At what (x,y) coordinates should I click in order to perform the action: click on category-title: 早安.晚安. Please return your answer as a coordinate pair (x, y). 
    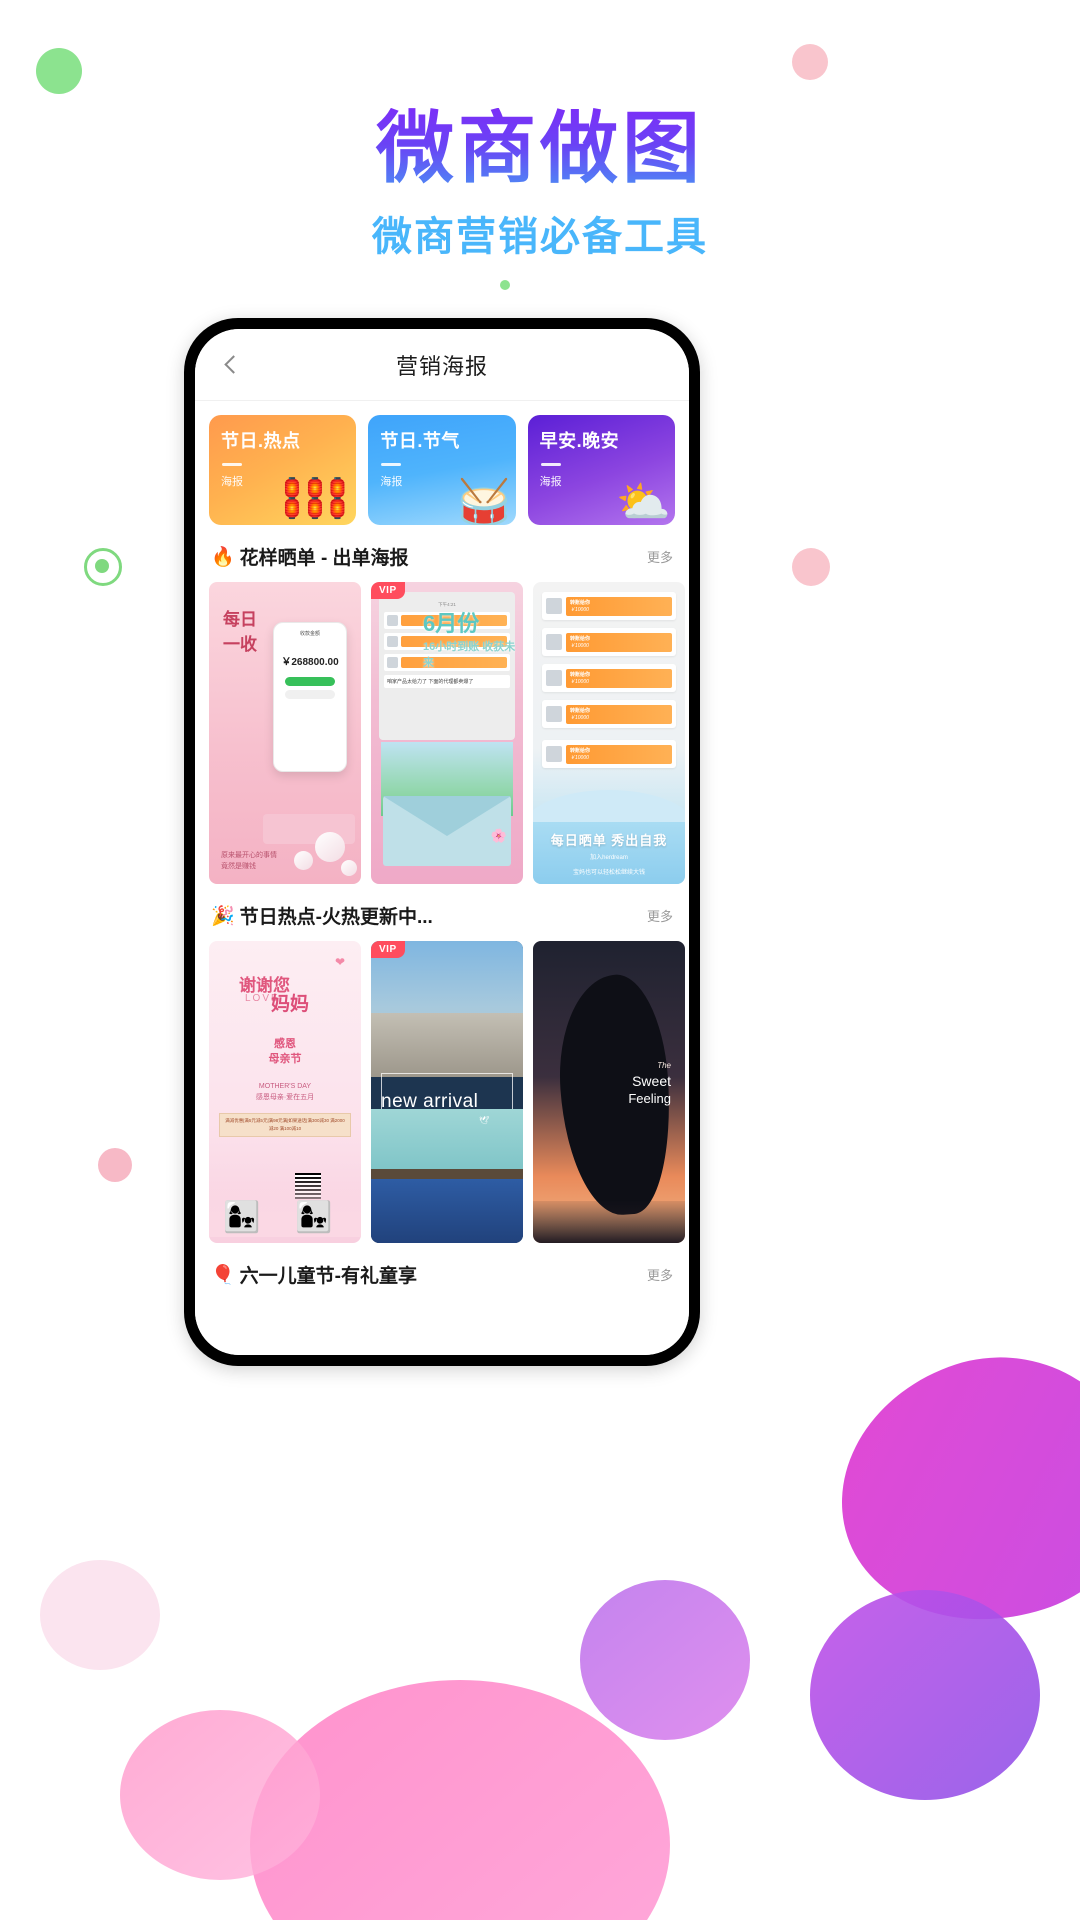
    Looking at the image, I should click on (579, 441).